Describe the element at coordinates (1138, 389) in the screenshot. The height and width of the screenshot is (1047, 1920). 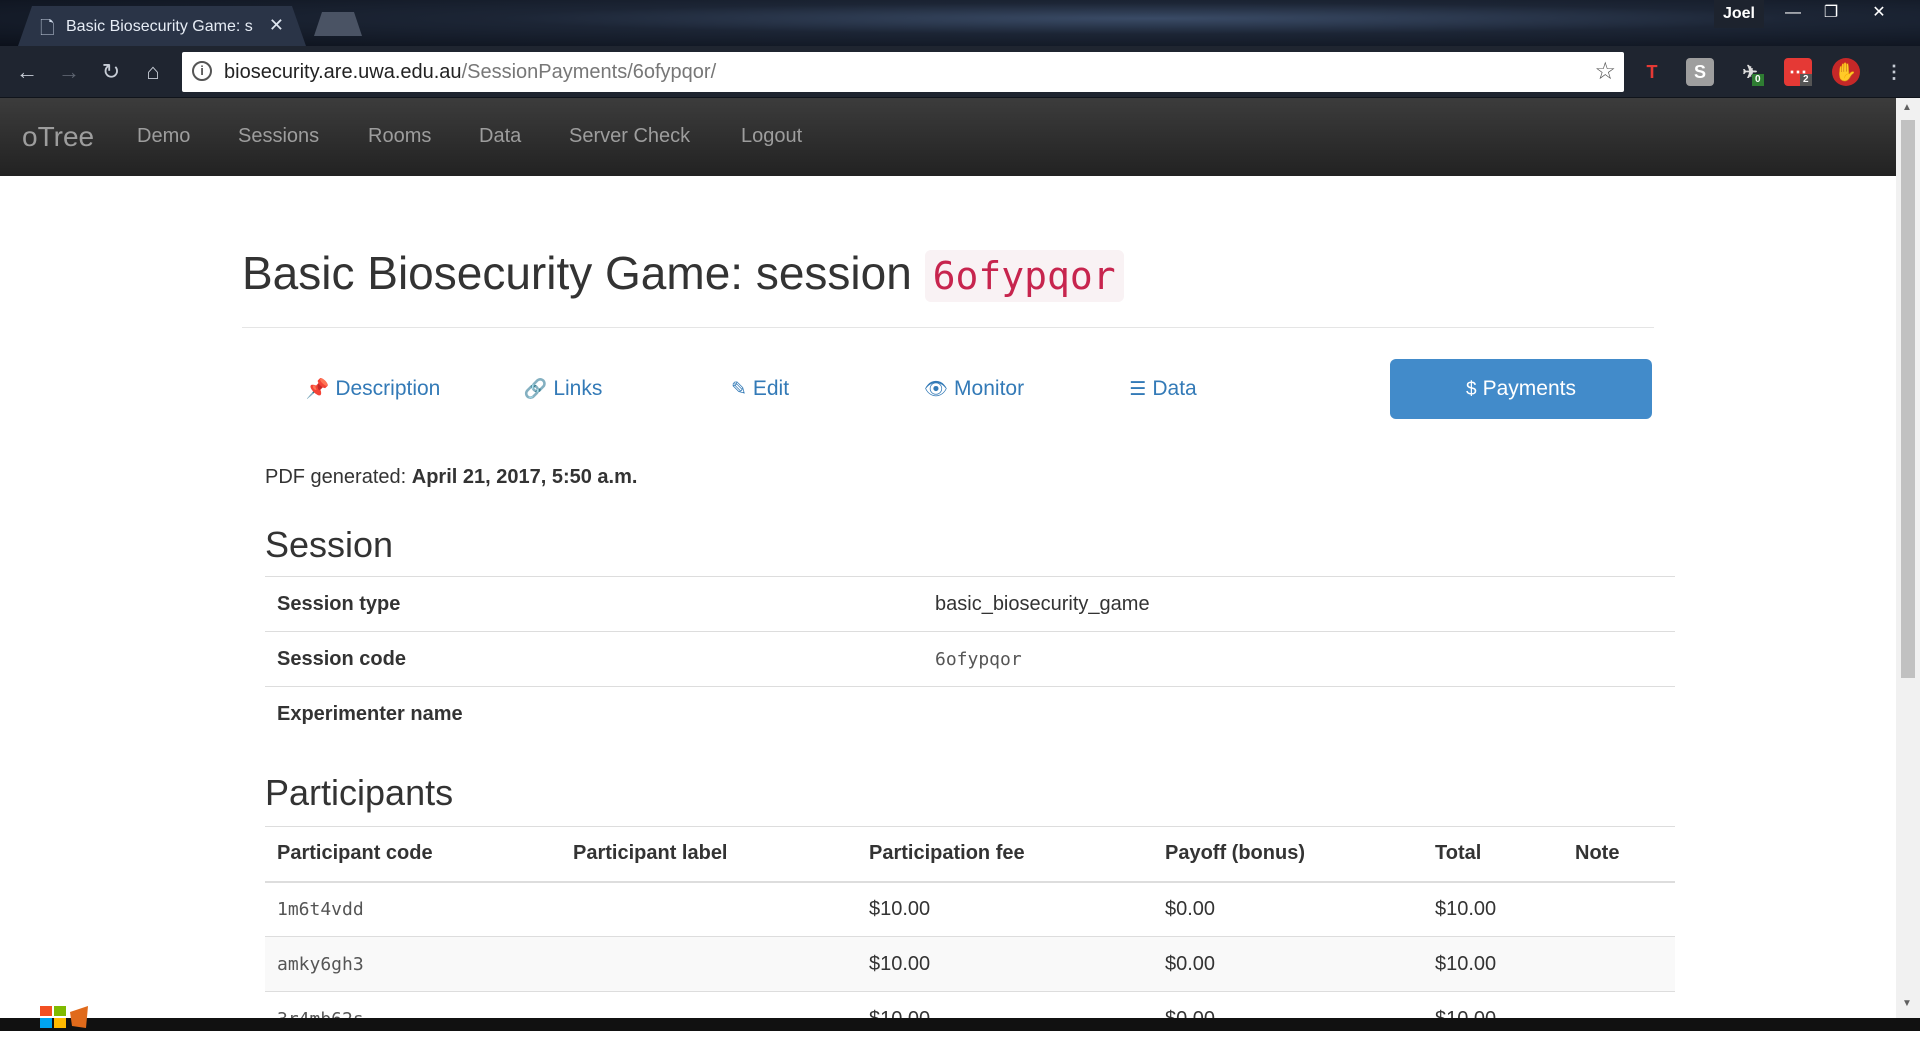
I see `list-icon: ☰` at that location.